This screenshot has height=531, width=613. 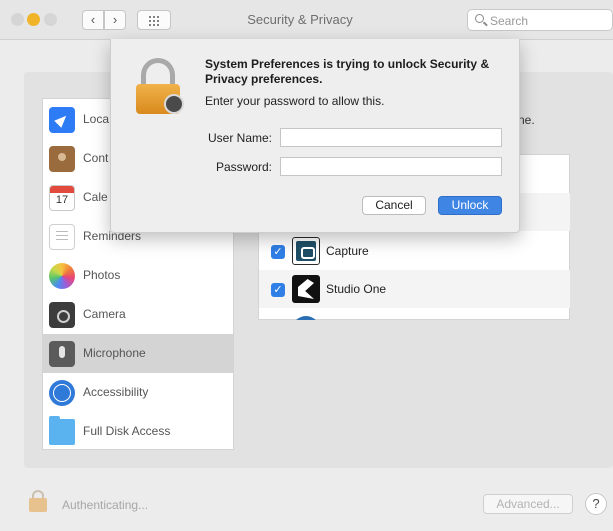 I want to click on accessibility-icon, so click(x=62, y=393).